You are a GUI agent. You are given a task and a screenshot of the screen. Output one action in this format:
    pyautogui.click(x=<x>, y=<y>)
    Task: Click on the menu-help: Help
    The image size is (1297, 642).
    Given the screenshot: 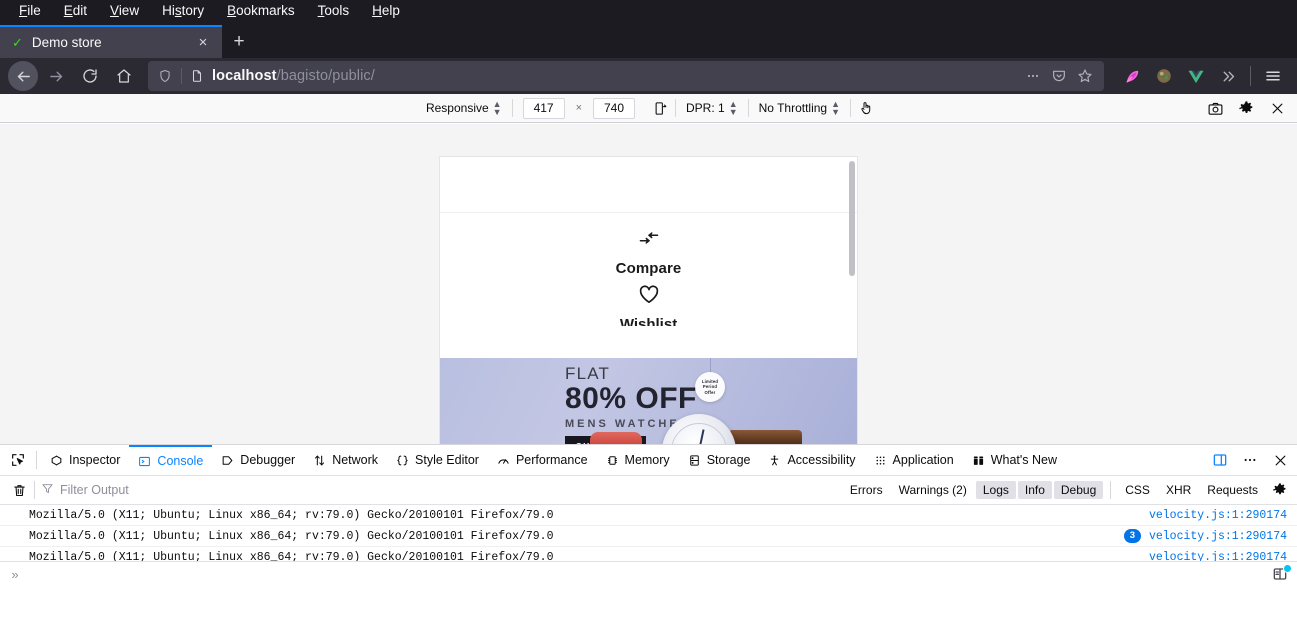 What is the action you would take?
    pyautogui.click(x=386, y=10)
    